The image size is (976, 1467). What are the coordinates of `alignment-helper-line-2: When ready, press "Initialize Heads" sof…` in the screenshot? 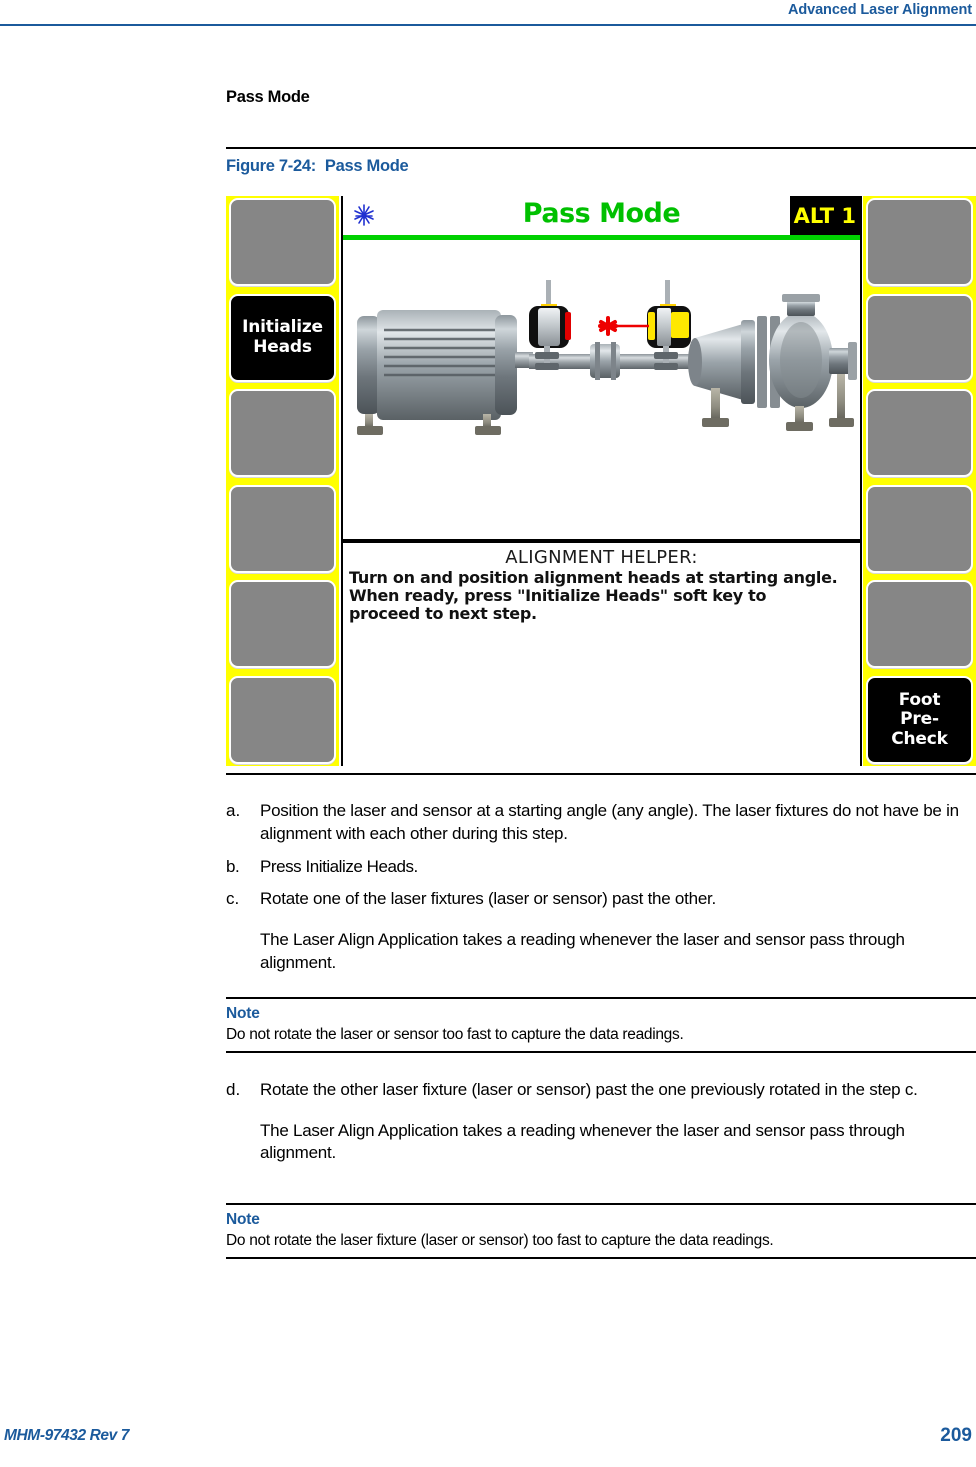 It's located at (558, 596).